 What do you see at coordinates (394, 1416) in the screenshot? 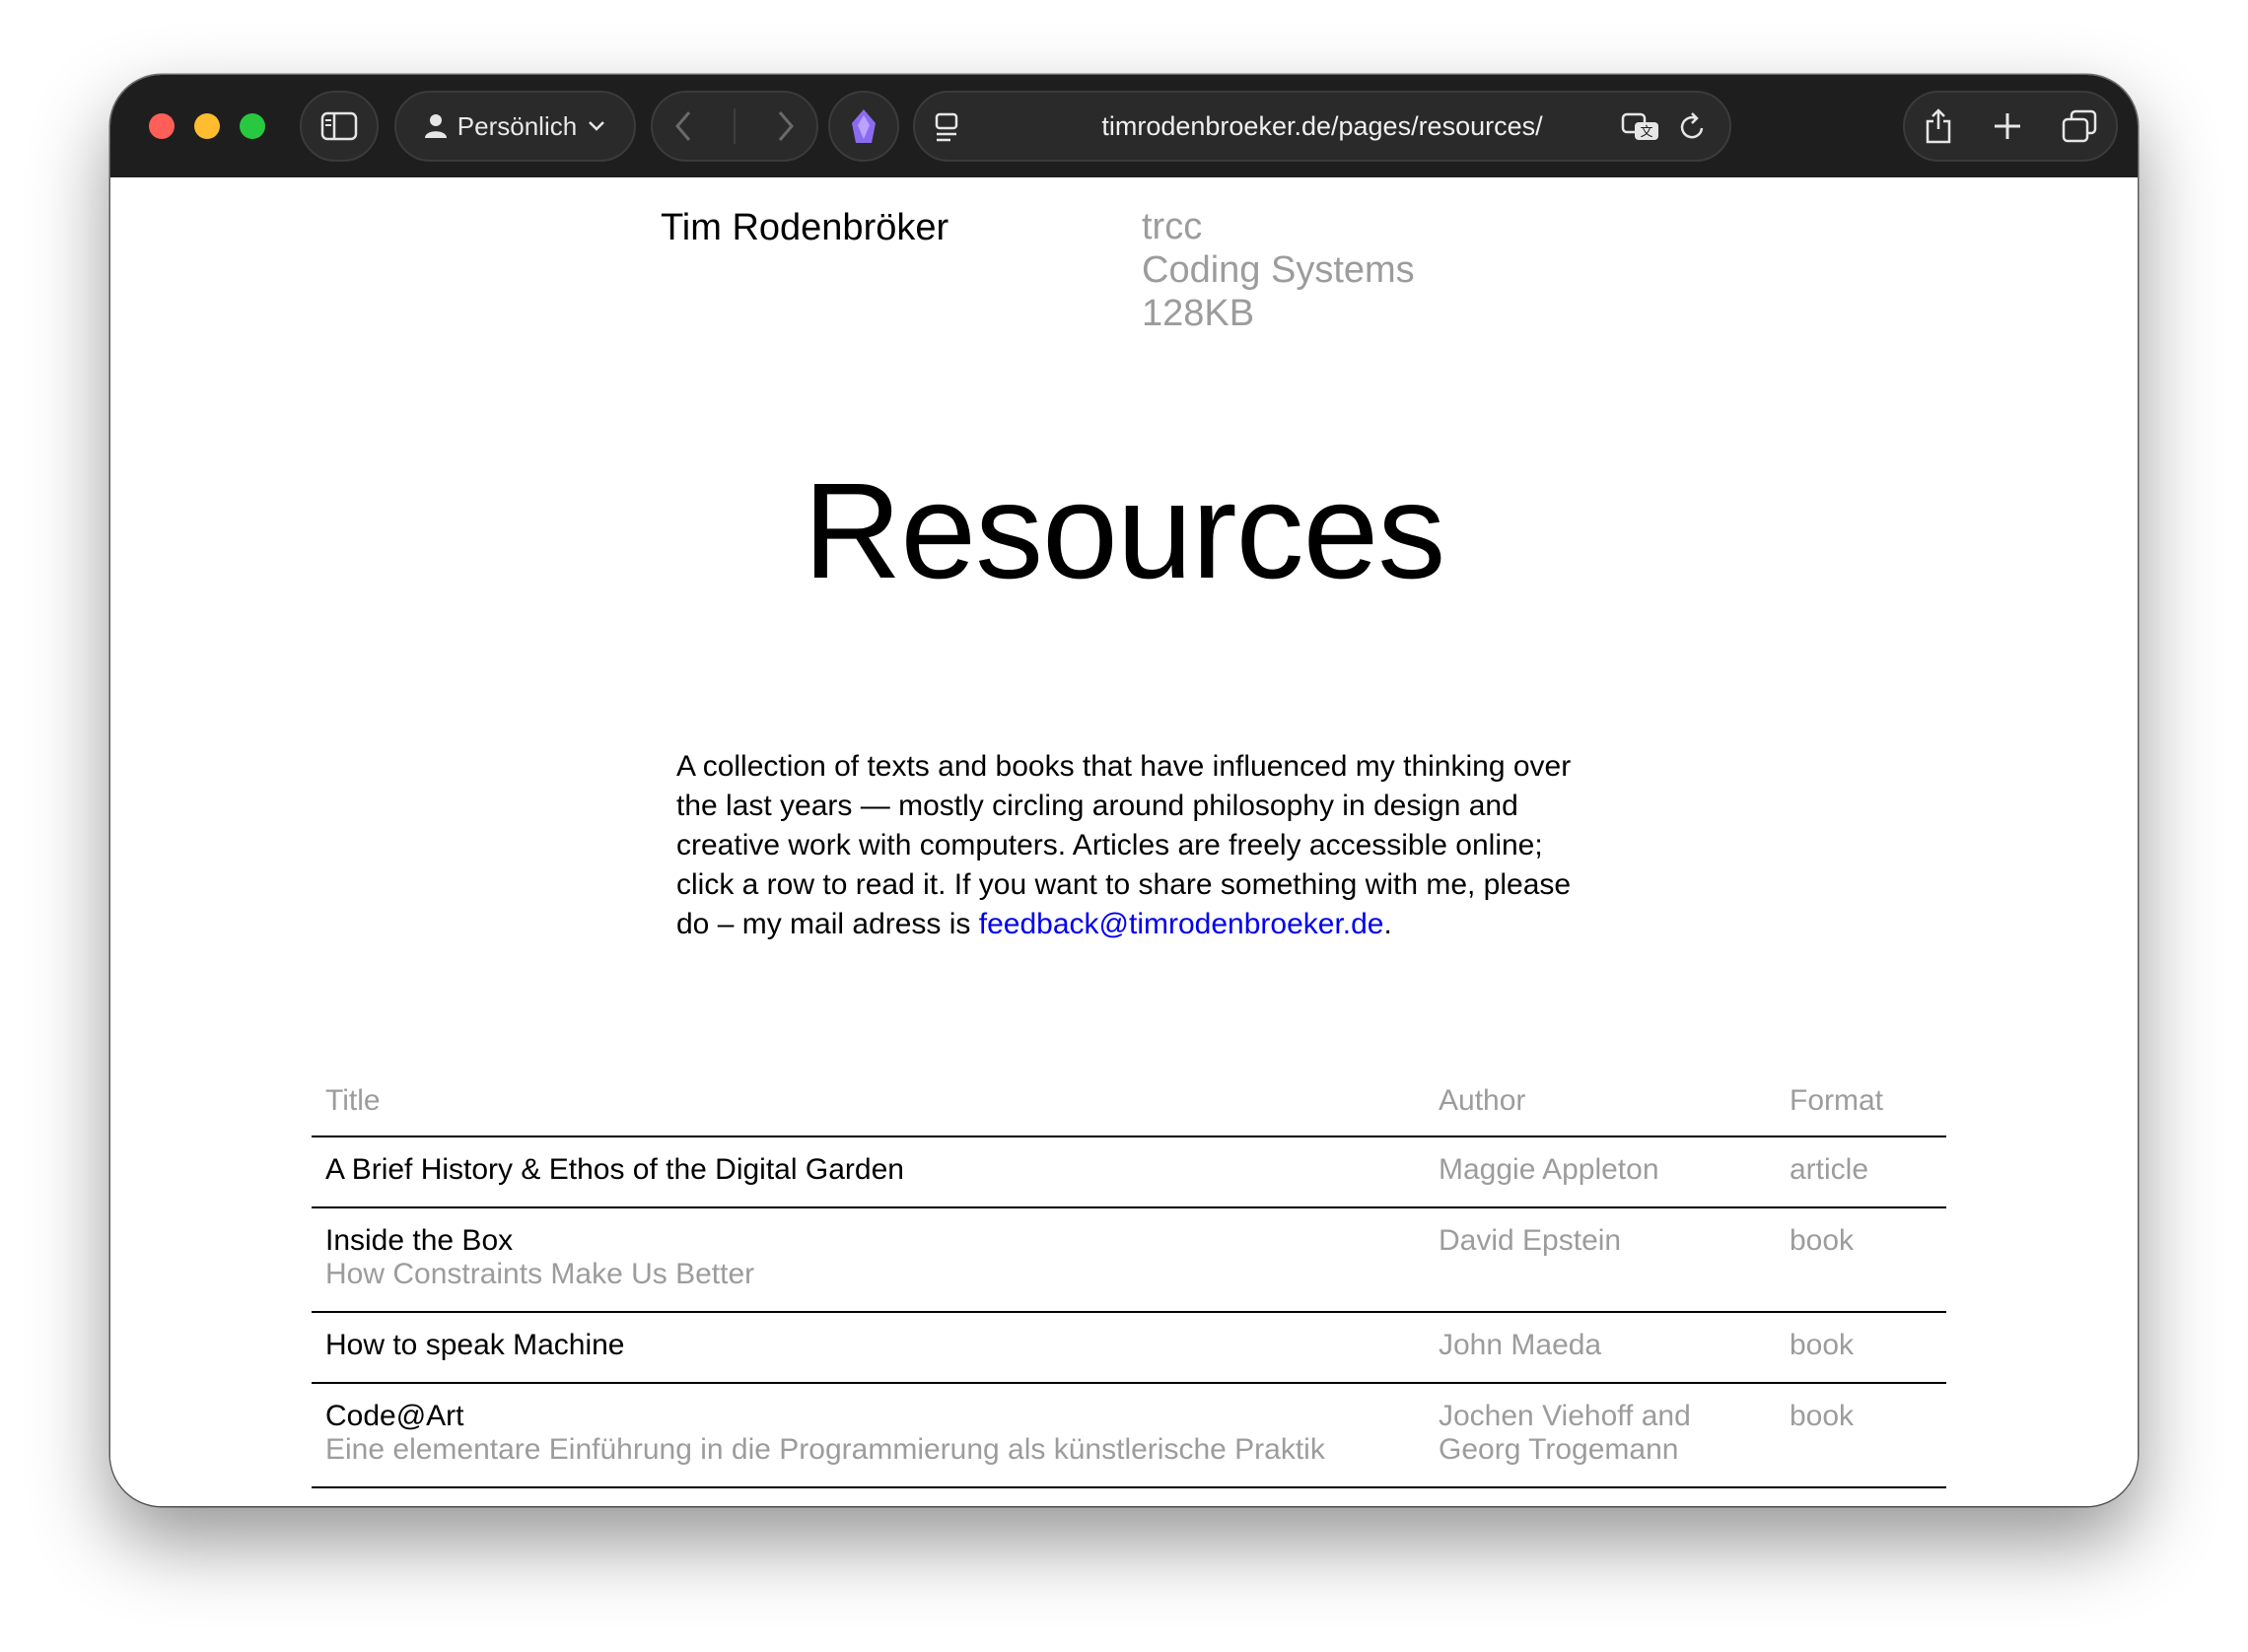
I see `row-title: Code@Art` at bounding box center [394, 1416].